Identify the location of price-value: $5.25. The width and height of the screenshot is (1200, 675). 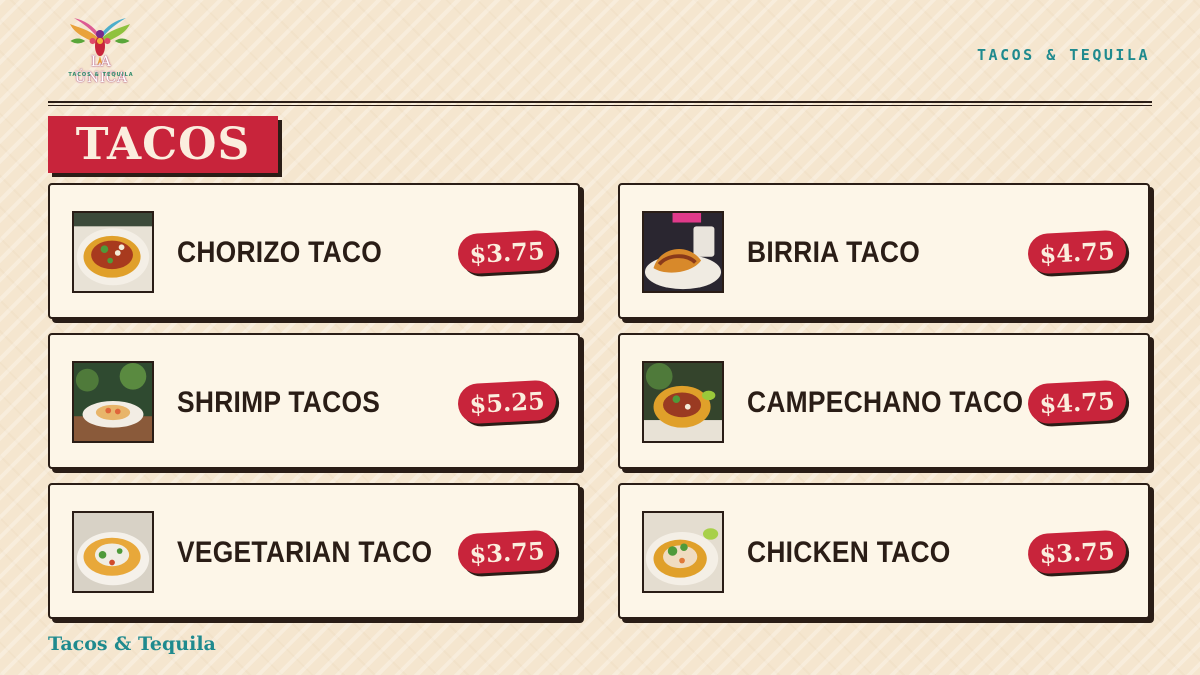
(507, 402).